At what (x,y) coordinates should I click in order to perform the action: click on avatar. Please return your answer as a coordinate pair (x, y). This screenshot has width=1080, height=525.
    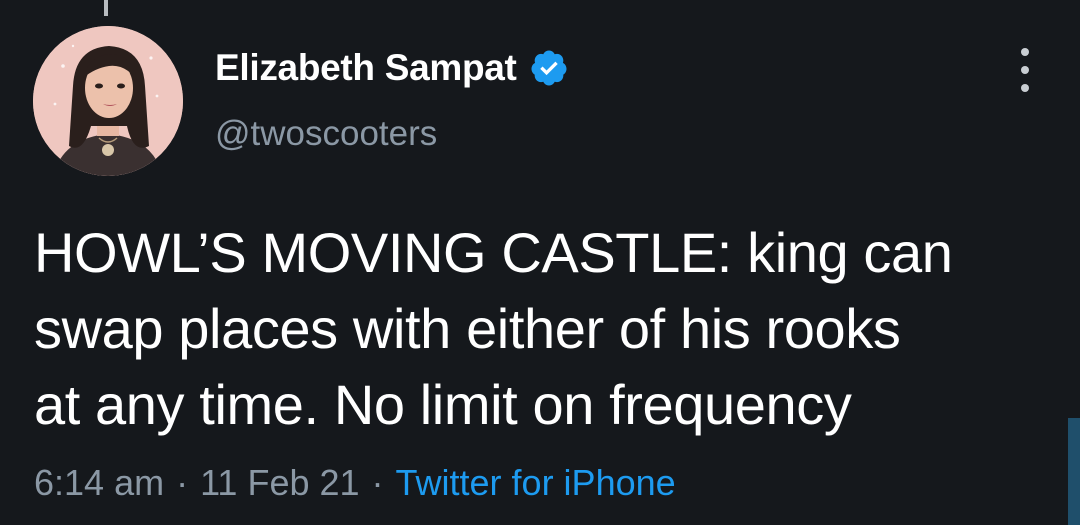
    Looking at the image, I should click on (108, 101).